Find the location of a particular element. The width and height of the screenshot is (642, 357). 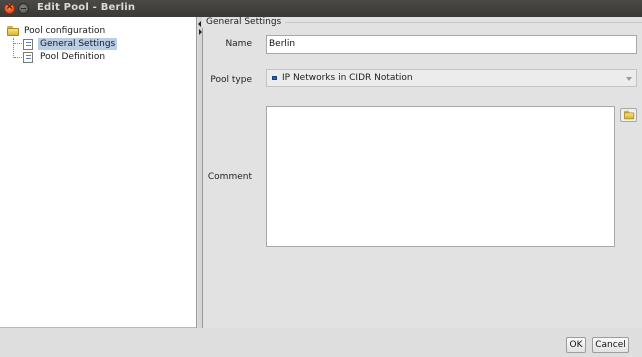

chevron-down-icon is located at coordinates (629, 79).